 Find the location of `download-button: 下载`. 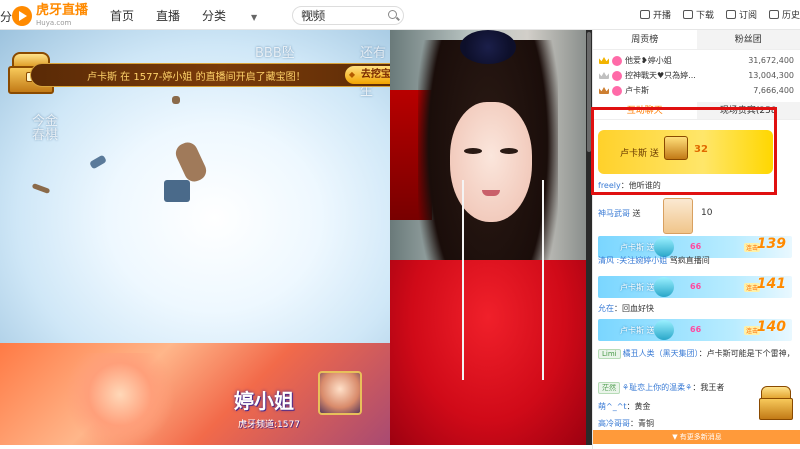

download-button: 下载 is located at coordinates (698, 14).